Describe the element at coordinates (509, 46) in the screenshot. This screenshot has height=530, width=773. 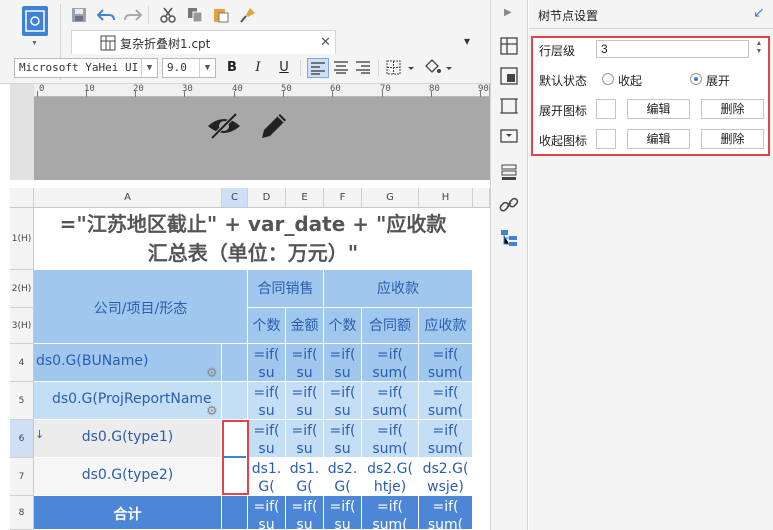
I see `cell-attribute-icon` at that location.